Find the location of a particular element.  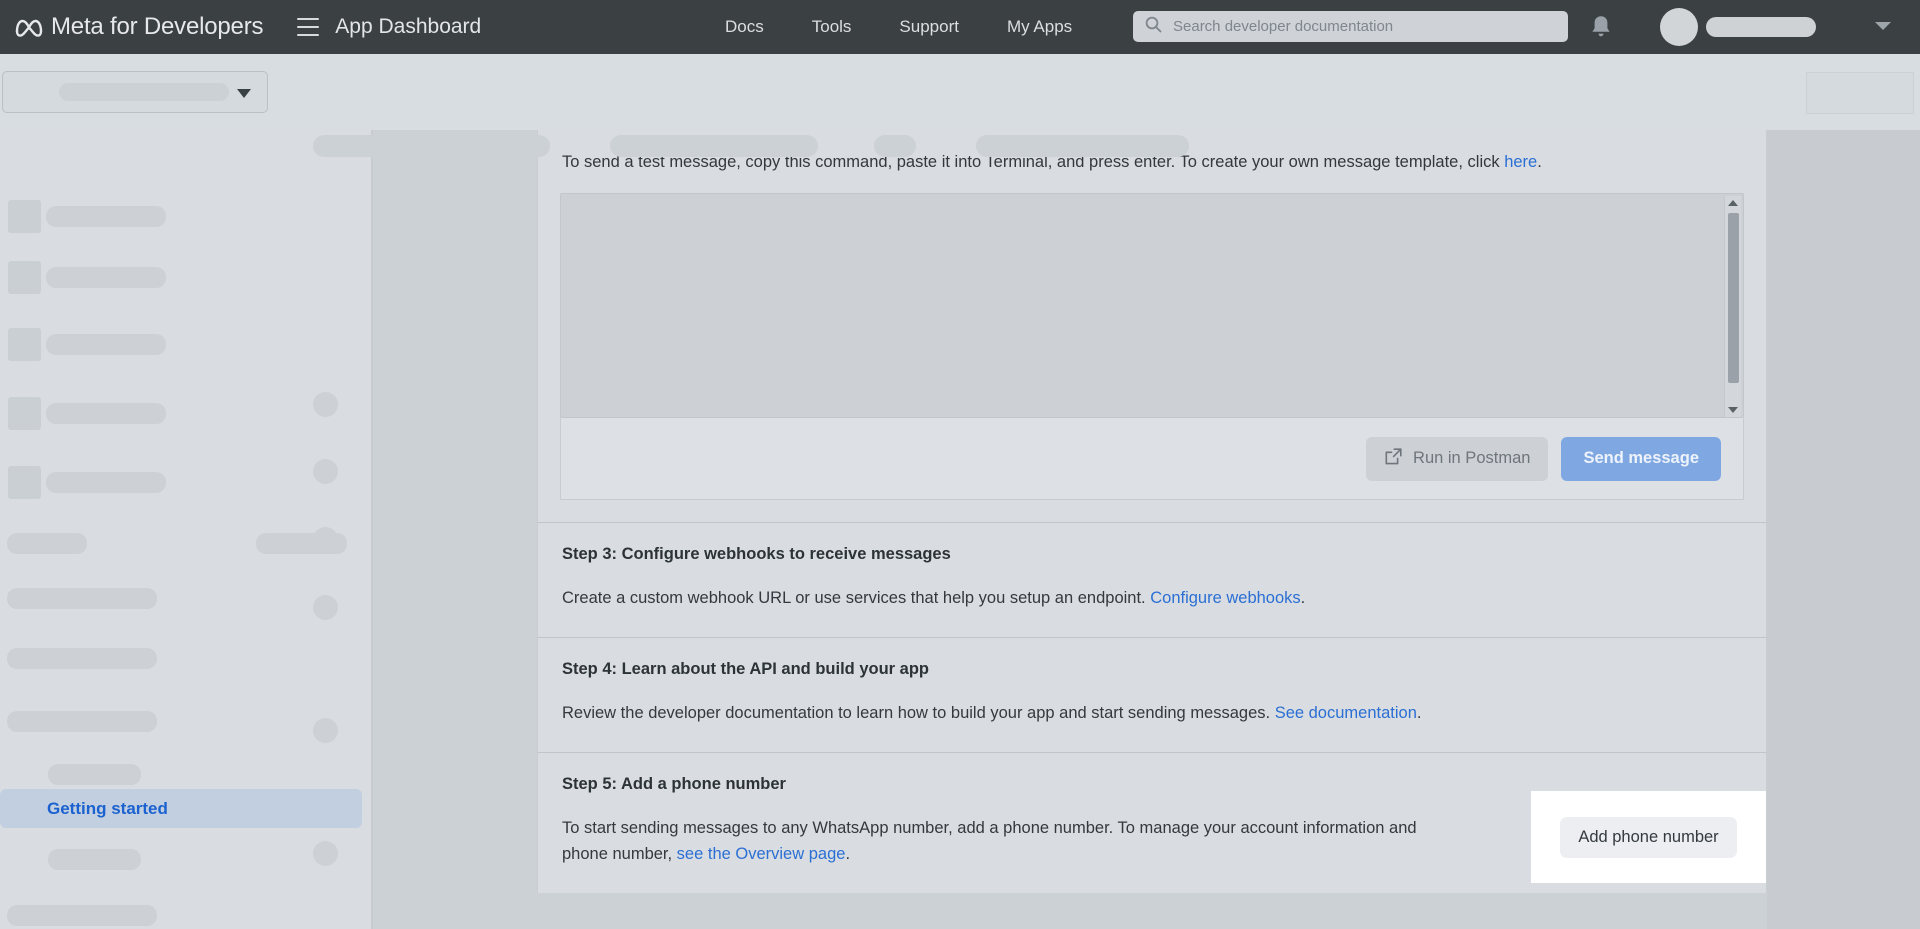

hamburger-icon is located at coordinates (308, 27).